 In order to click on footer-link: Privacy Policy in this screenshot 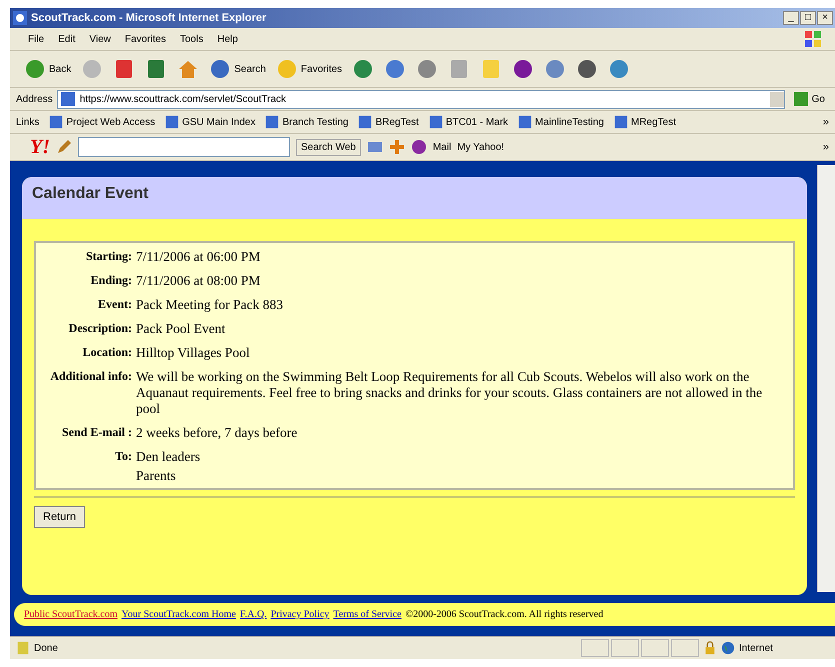, I will do `click(300, 614)`.